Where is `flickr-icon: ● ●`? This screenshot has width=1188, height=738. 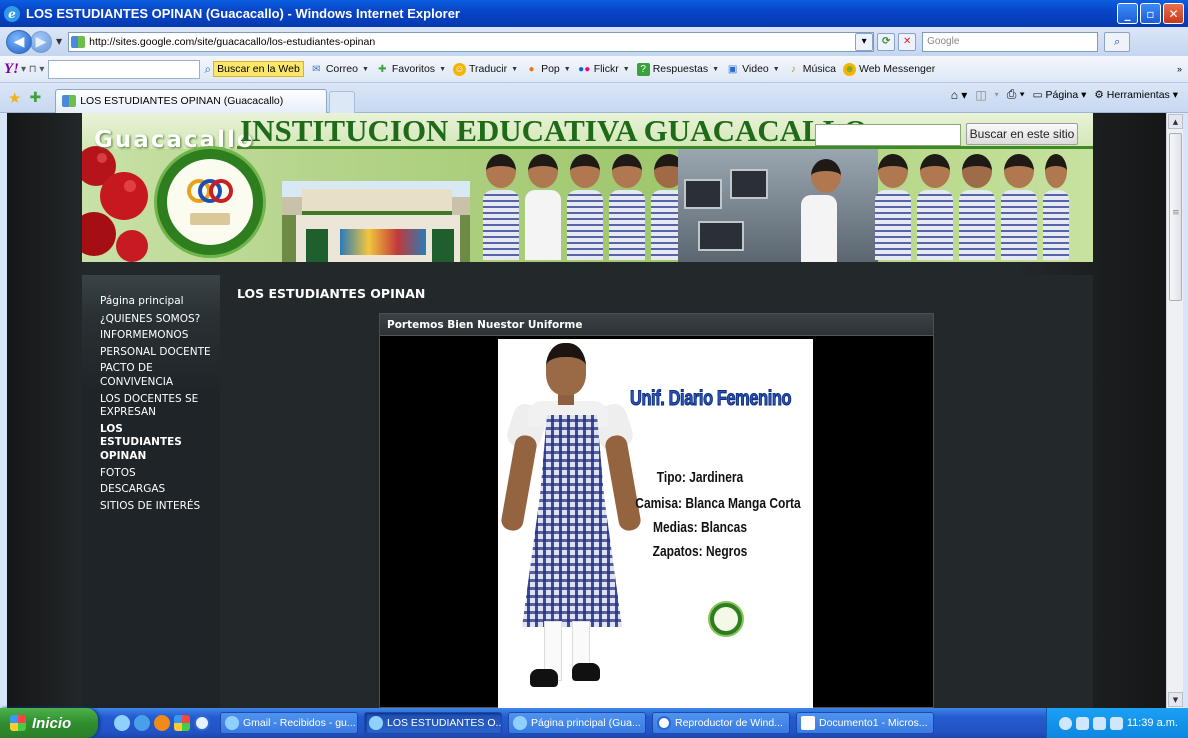
flickr-icon: ● ● is located at coordinates (584, 69).